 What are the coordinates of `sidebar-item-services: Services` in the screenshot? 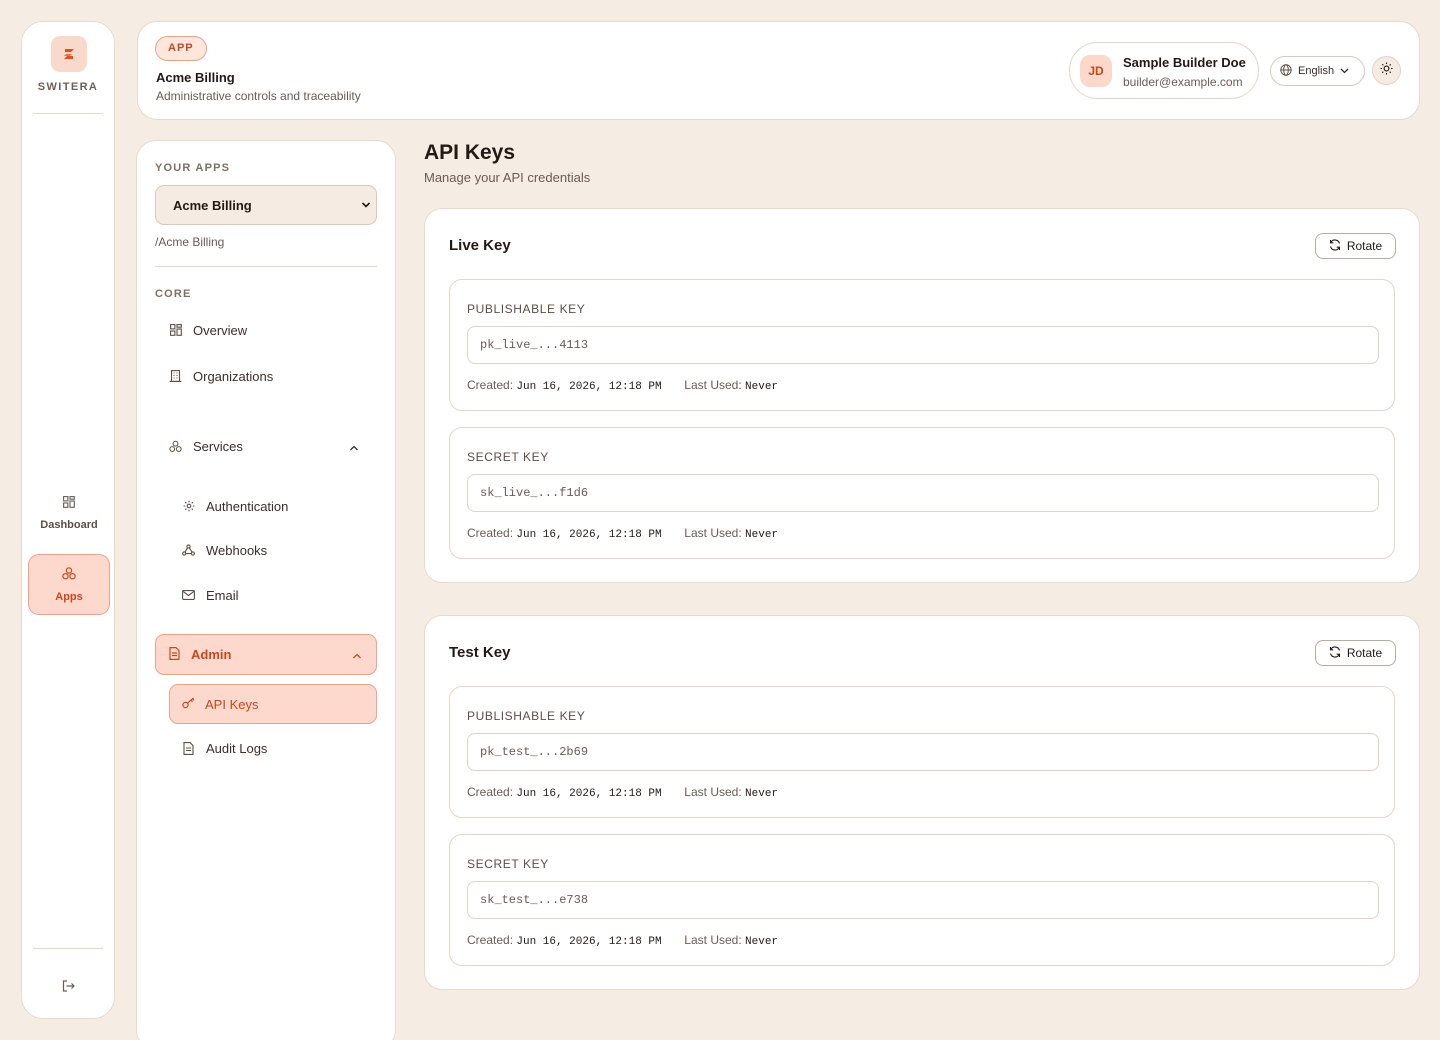 It's located at (264, 446).